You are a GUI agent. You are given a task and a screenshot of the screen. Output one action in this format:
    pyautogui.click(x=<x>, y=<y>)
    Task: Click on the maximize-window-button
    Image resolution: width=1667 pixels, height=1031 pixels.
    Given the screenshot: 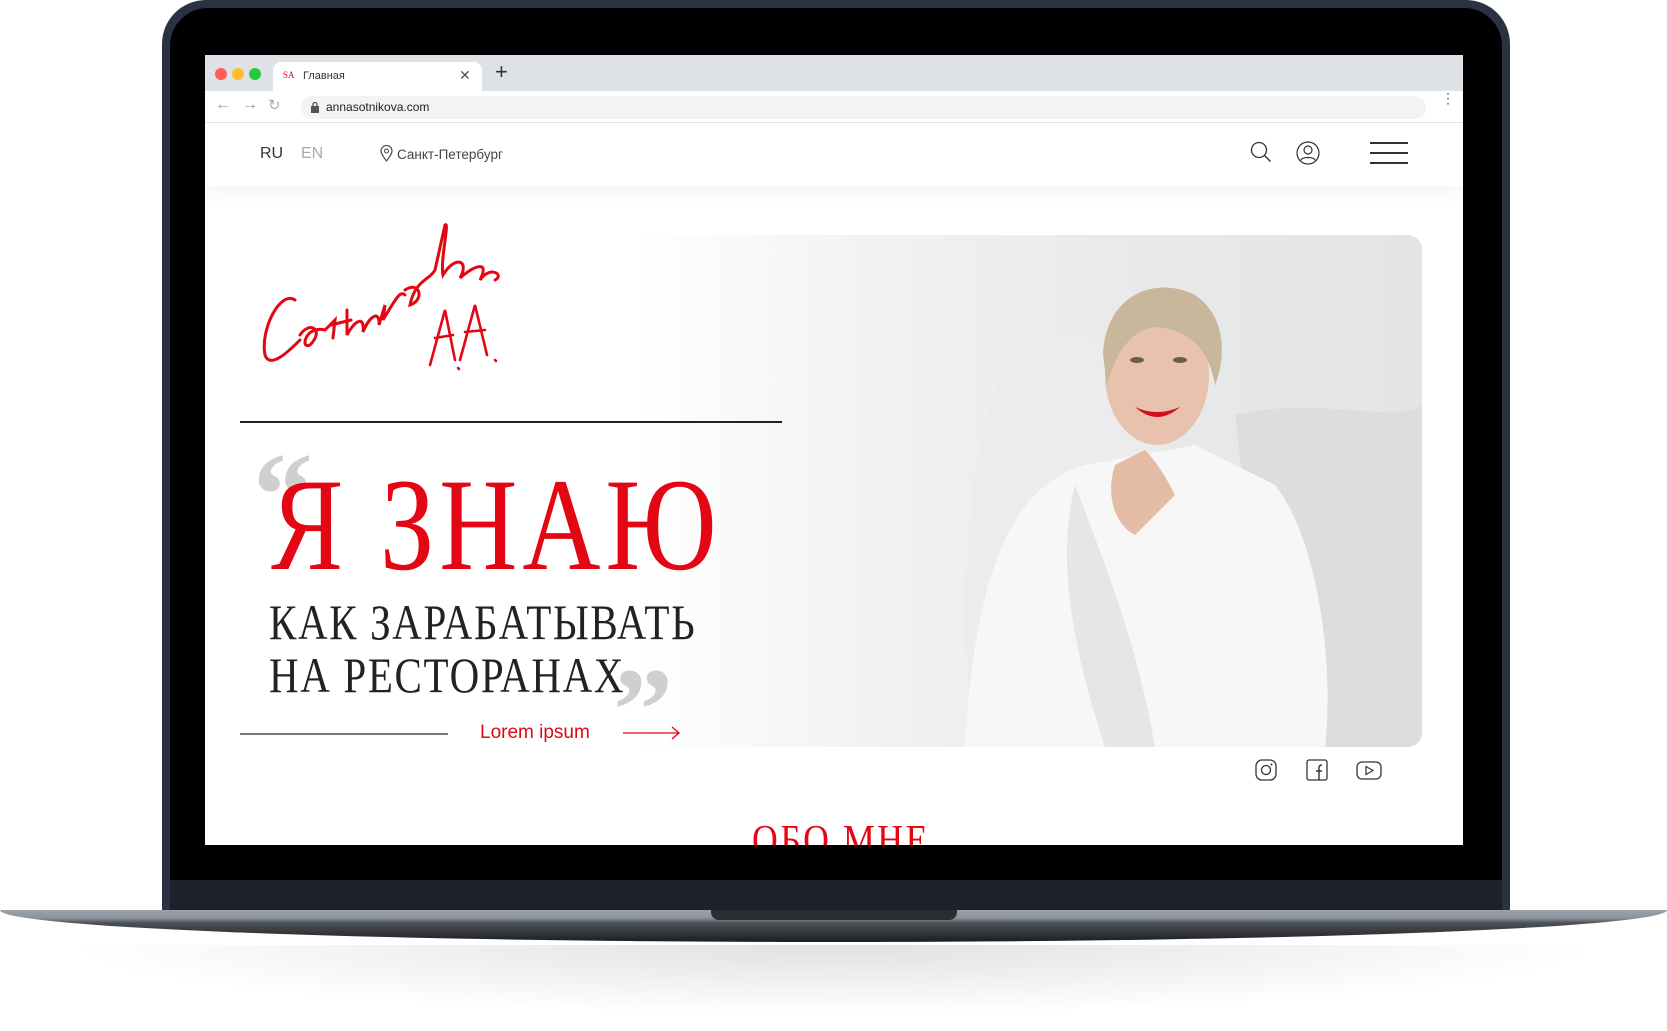 What is the action you would take?
    pyautogui.click(x=255, y=74)
    